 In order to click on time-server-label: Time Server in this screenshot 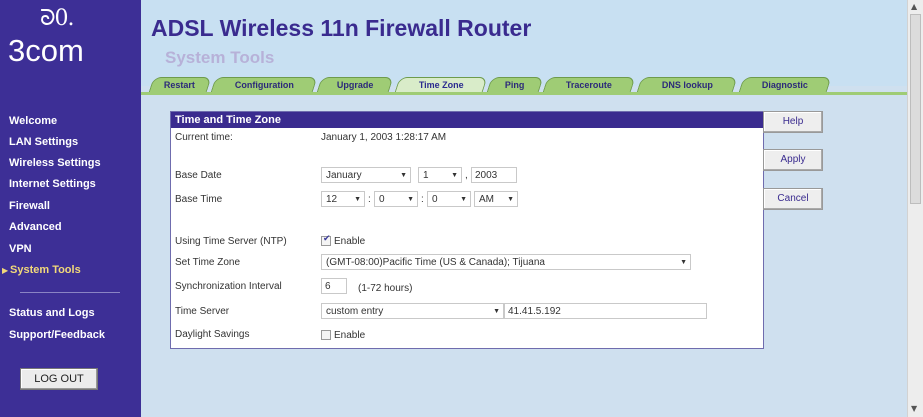, I will do `click(202, 311)`.